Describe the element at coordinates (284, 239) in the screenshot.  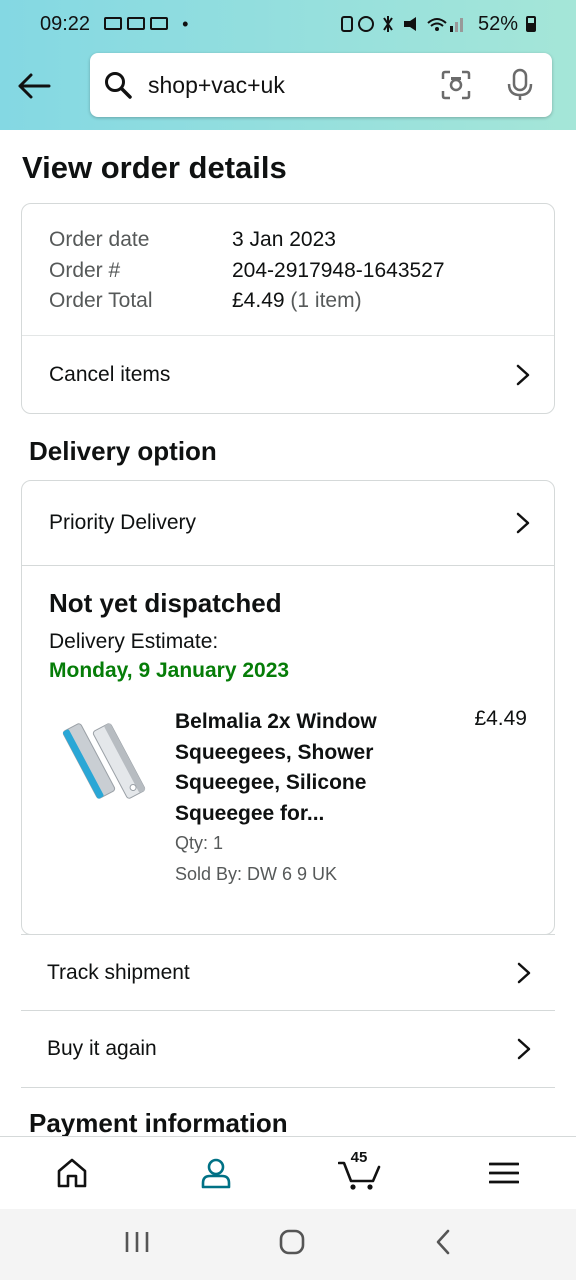
I see `order-date-value: 3 Jan 2023` at that location.